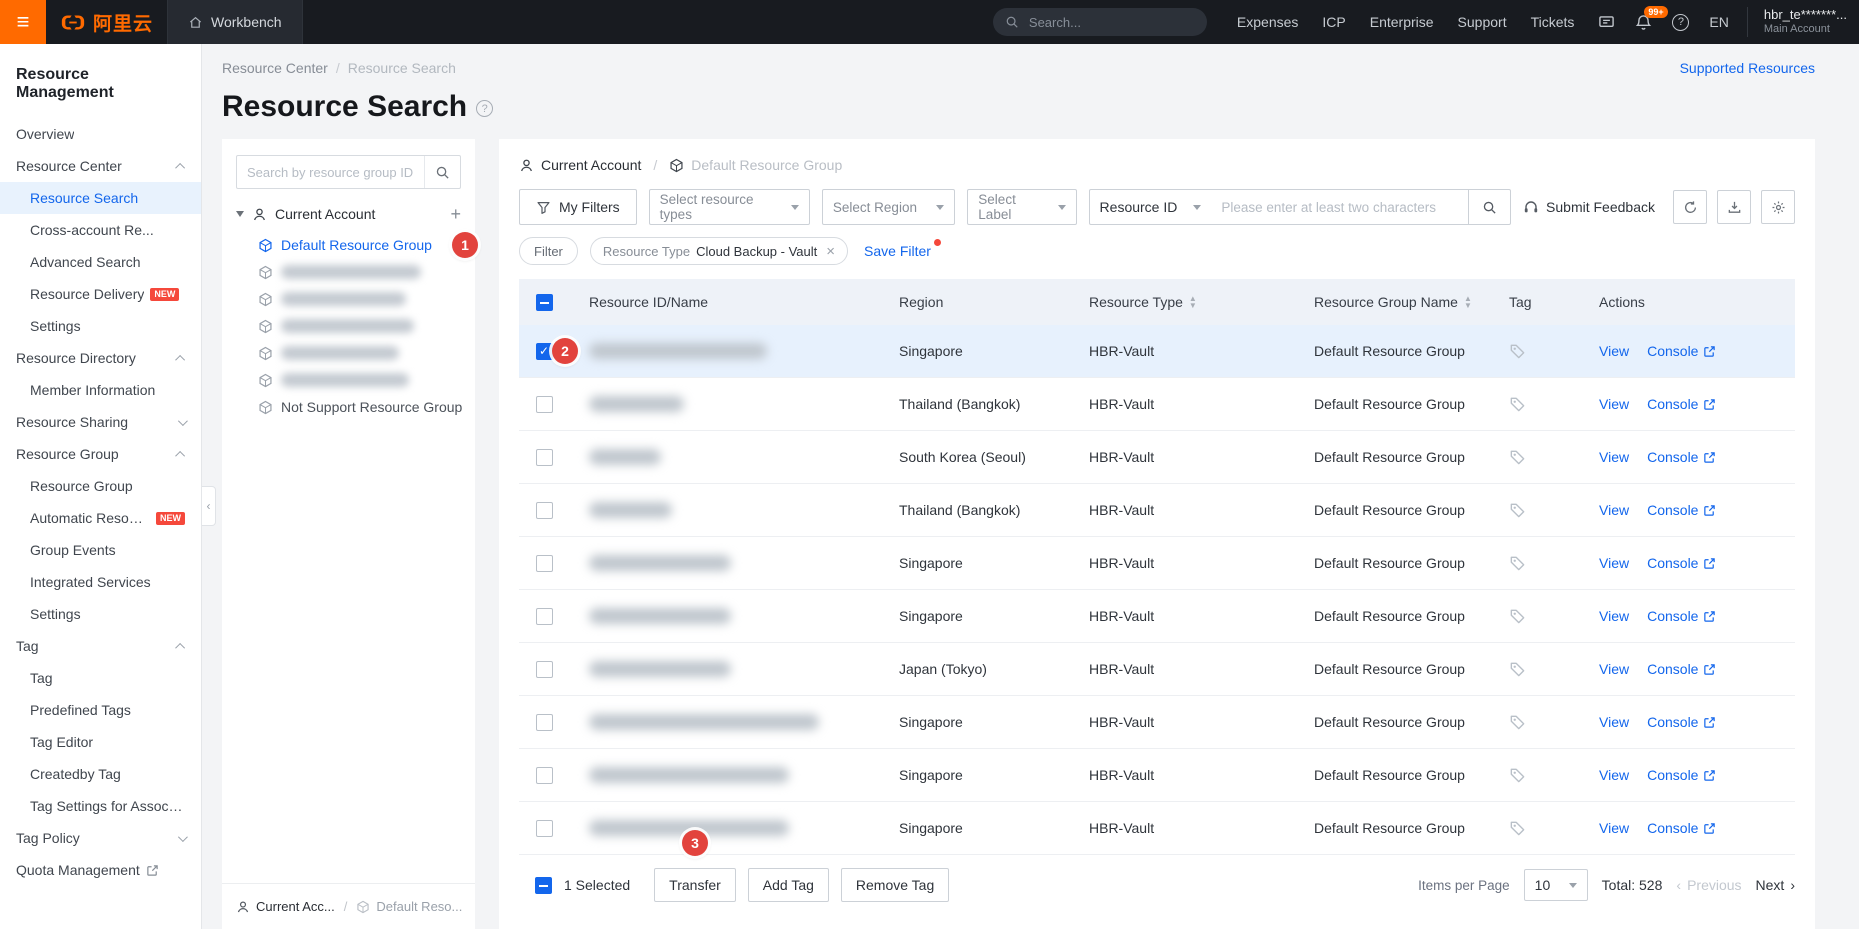 The width and height of the screenshot is (1859, 929). What do you see at coordinates (1110, 22) in the screenshot?
I see `global-search-input` at bounding box center [1110, 22].